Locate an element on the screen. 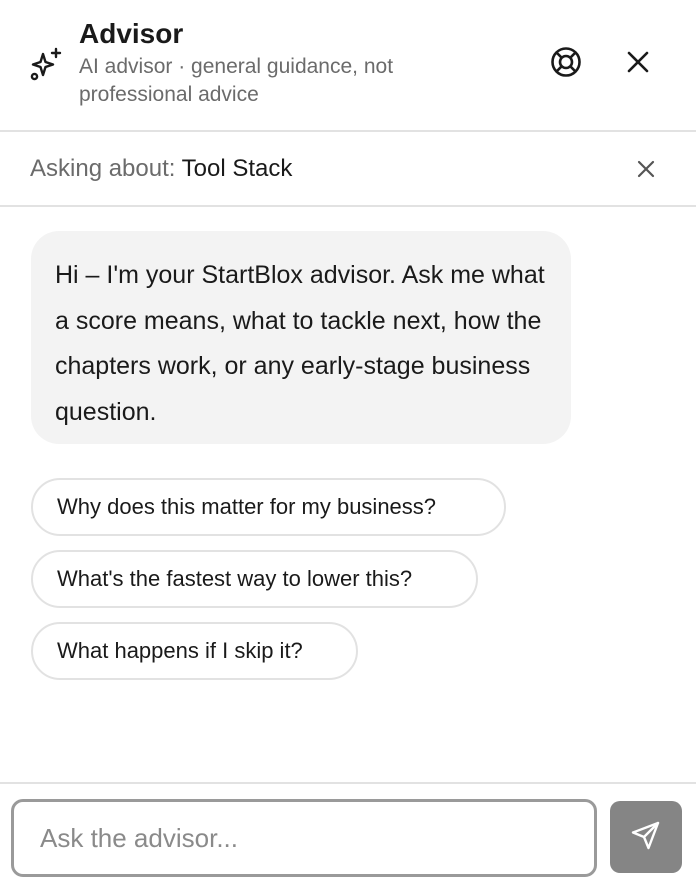 The width and height of the screenshot is (696, 888). suggestion-chip: What happens if I skip it? is located at coordinates (194, 651).